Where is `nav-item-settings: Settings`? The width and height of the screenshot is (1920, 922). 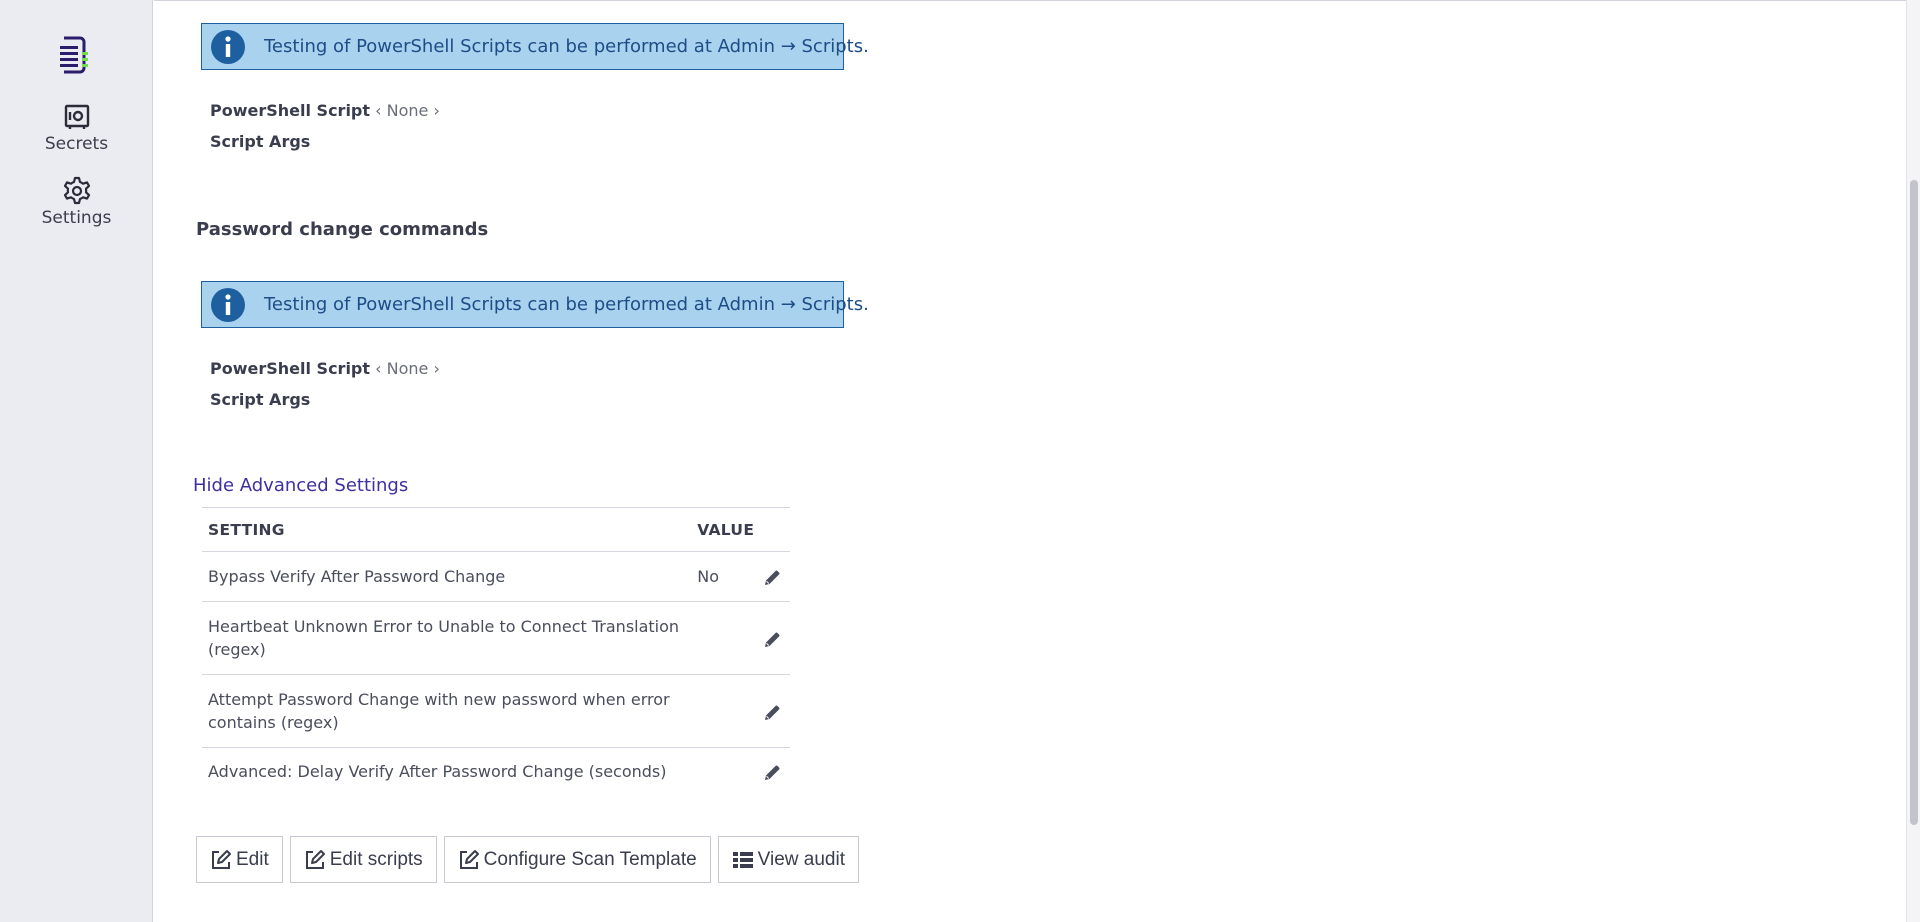 nav-item-settings: Settings is located at coordinates (76, 202).